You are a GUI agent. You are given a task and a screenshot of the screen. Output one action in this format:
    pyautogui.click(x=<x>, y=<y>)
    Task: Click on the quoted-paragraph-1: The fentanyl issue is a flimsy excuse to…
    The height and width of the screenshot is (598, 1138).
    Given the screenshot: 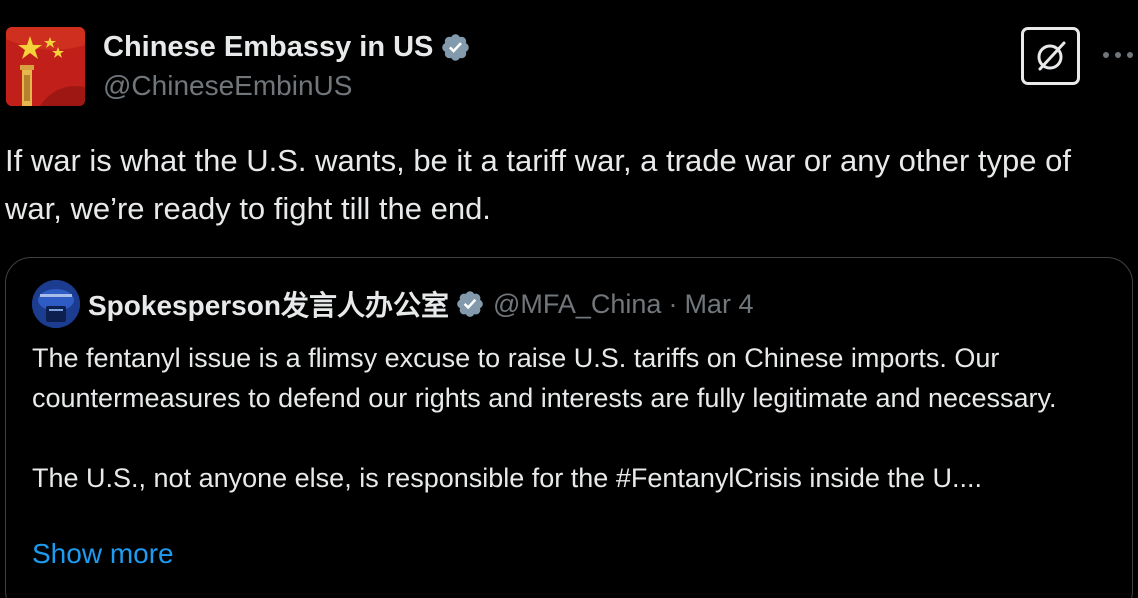 What is the action you would take?
    pyautogui.click(x=544, y=378)
    